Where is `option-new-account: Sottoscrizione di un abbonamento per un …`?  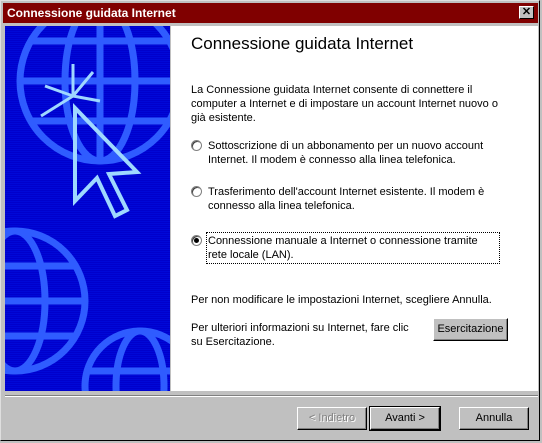 option-new-account: Sottoscrizione di un abbonamento per un … is located at coordinates (344, 153).